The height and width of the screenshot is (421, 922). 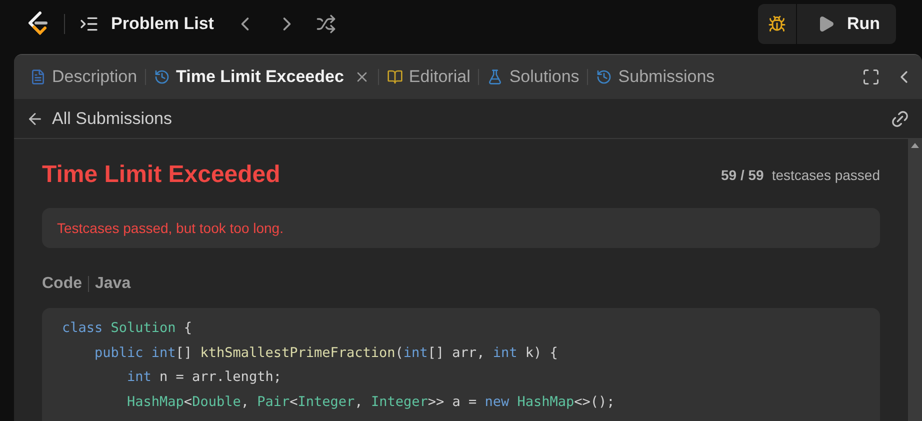 What do you see at coordinates (62, 284) in the screenshot?
I see `code-label: Code` at bounding box center [62, 284].